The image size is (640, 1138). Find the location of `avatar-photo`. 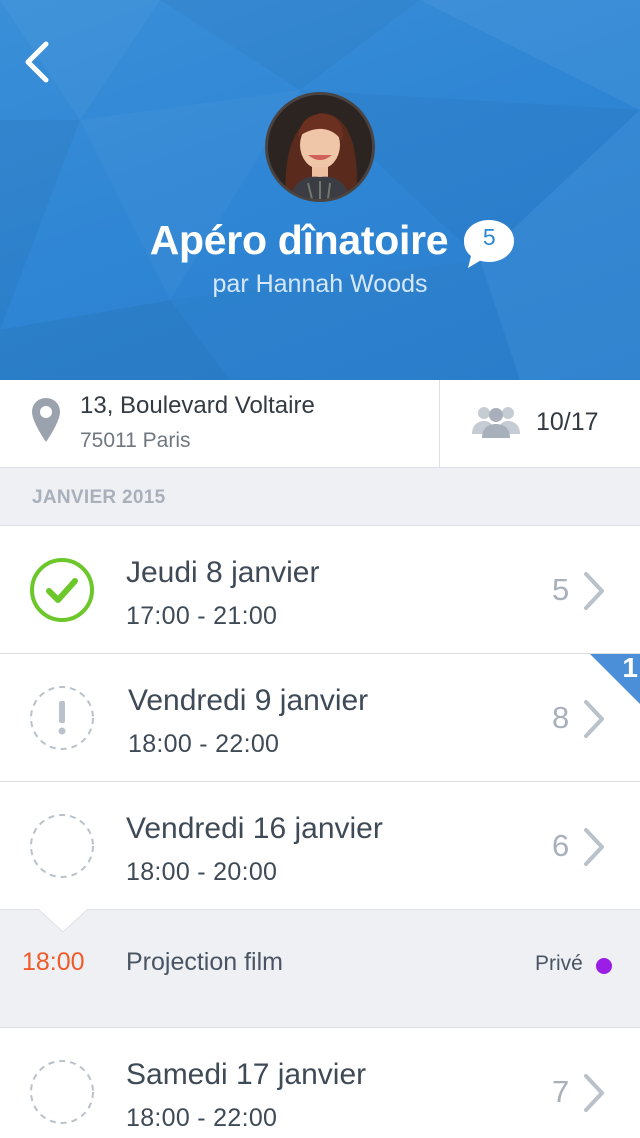

avatar-photo is located at coordinates (320, 147).